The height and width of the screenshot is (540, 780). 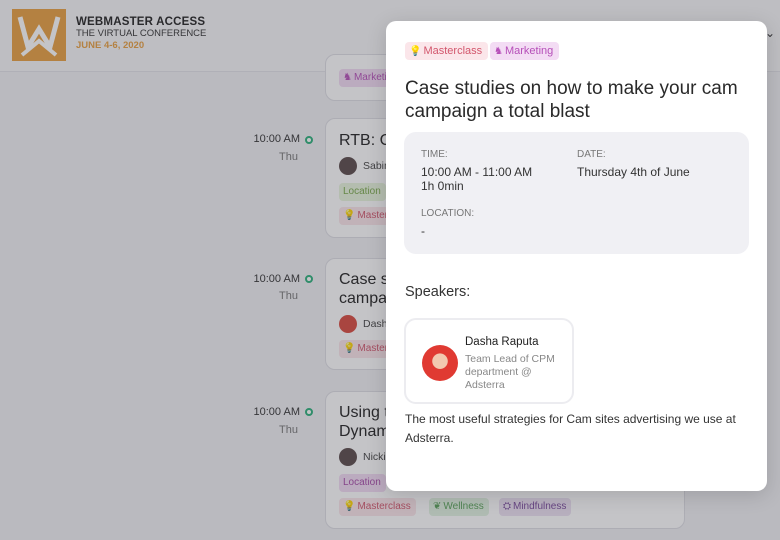 I want to click on location-label: LOCATION:, so click(x=448, y=213).